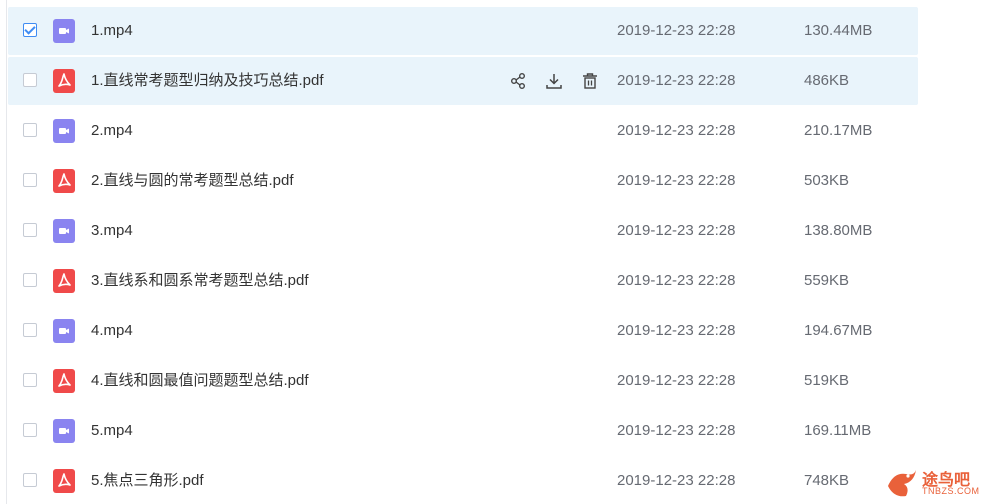 The height and width of the screenshot is (504, 988). Describe the element at coordinates (6, 252) in the screenshot. I see `panel-left-border` at that location.